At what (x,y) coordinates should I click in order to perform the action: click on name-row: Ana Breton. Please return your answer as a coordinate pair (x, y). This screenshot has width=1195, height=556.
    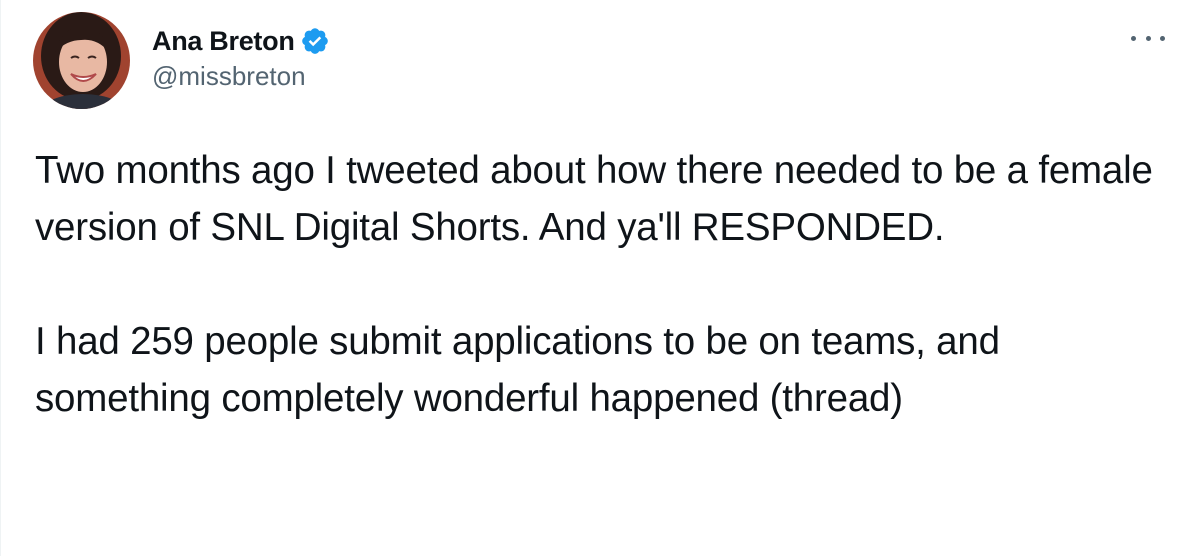
    Looking at the image, I should click on (241, 41).